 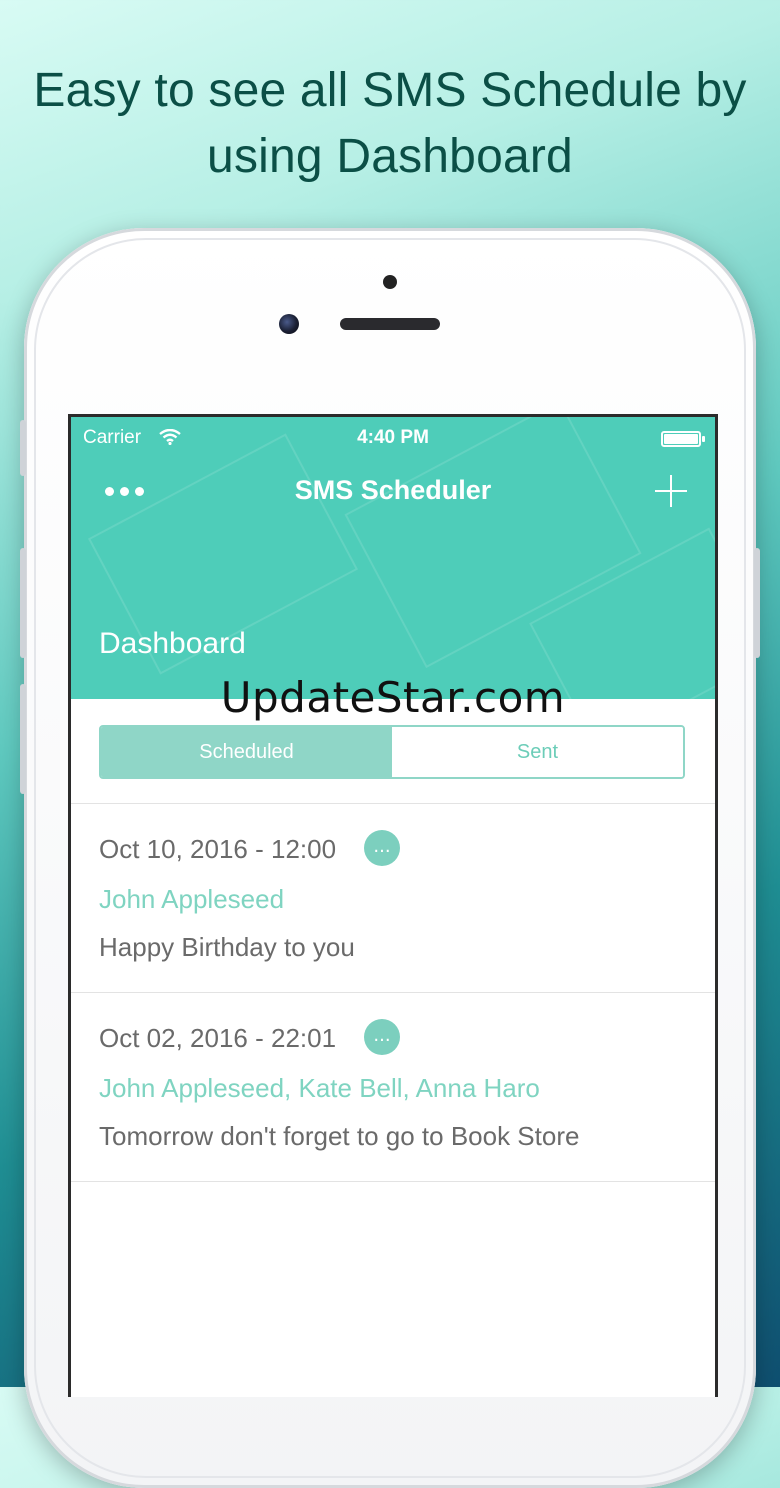 I want to click on promo-headline-line-1: Easy to see all SMS Schedule by, so click(x=390, y=90).